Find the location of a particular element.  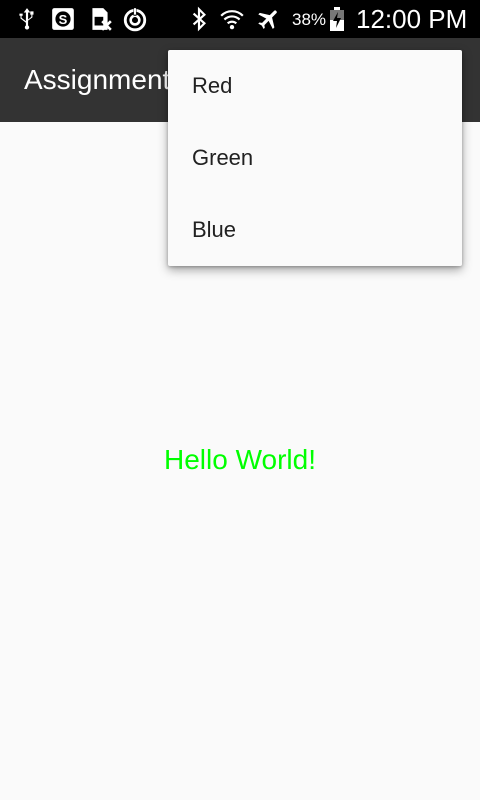

svg-text: S is located at coordinates (63, 19).